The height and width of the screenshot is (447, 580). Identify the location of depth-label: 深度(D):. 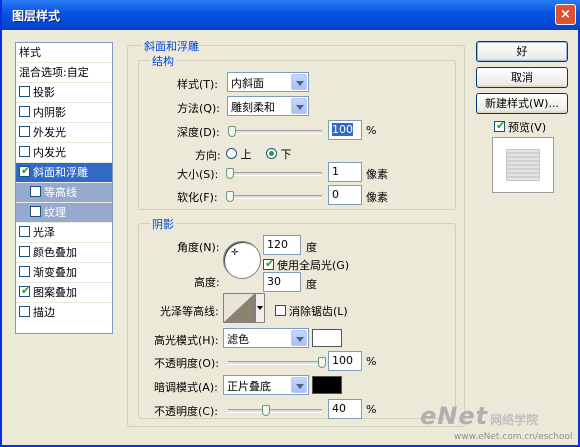
(198, 132).